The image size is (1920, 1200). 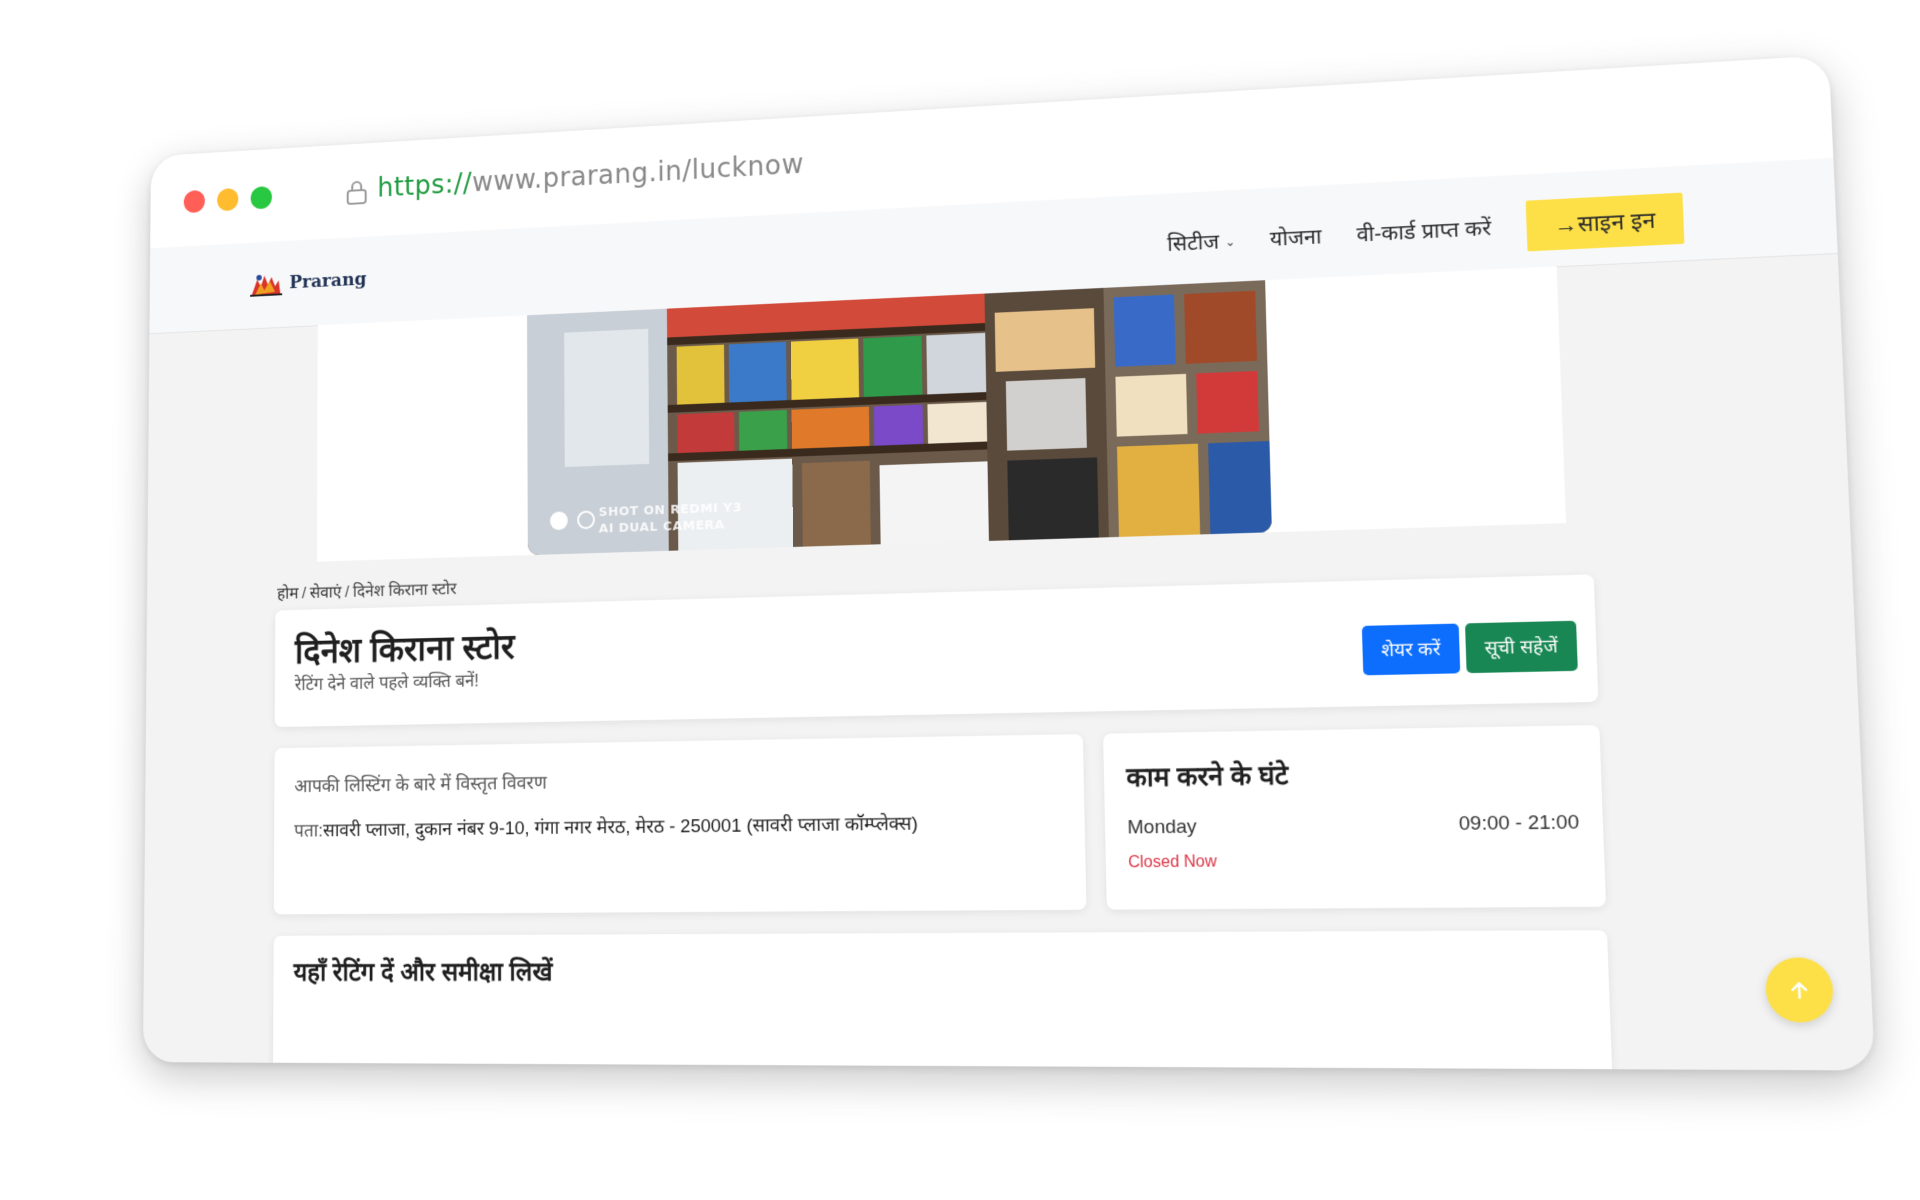 I want to click on breadcrumb-services: सेवाएं, so click(x=326, y=592).